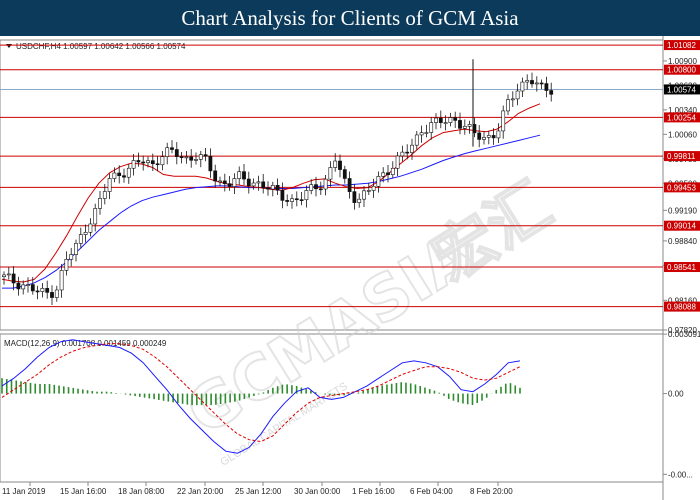 The image size is (700, 500). Describe the element at coordinates (200, 491) in the screenshot. I see `x-tick-label: 22 Jan 20:00` at that location.